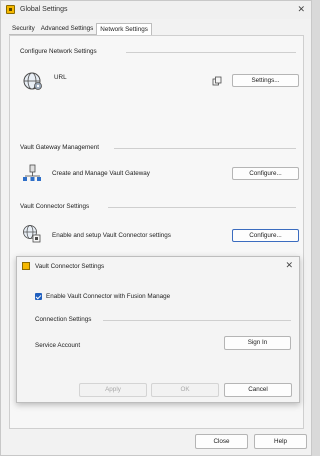  I want to click on connection-section-title: Connection Settings, so click(63, 319).